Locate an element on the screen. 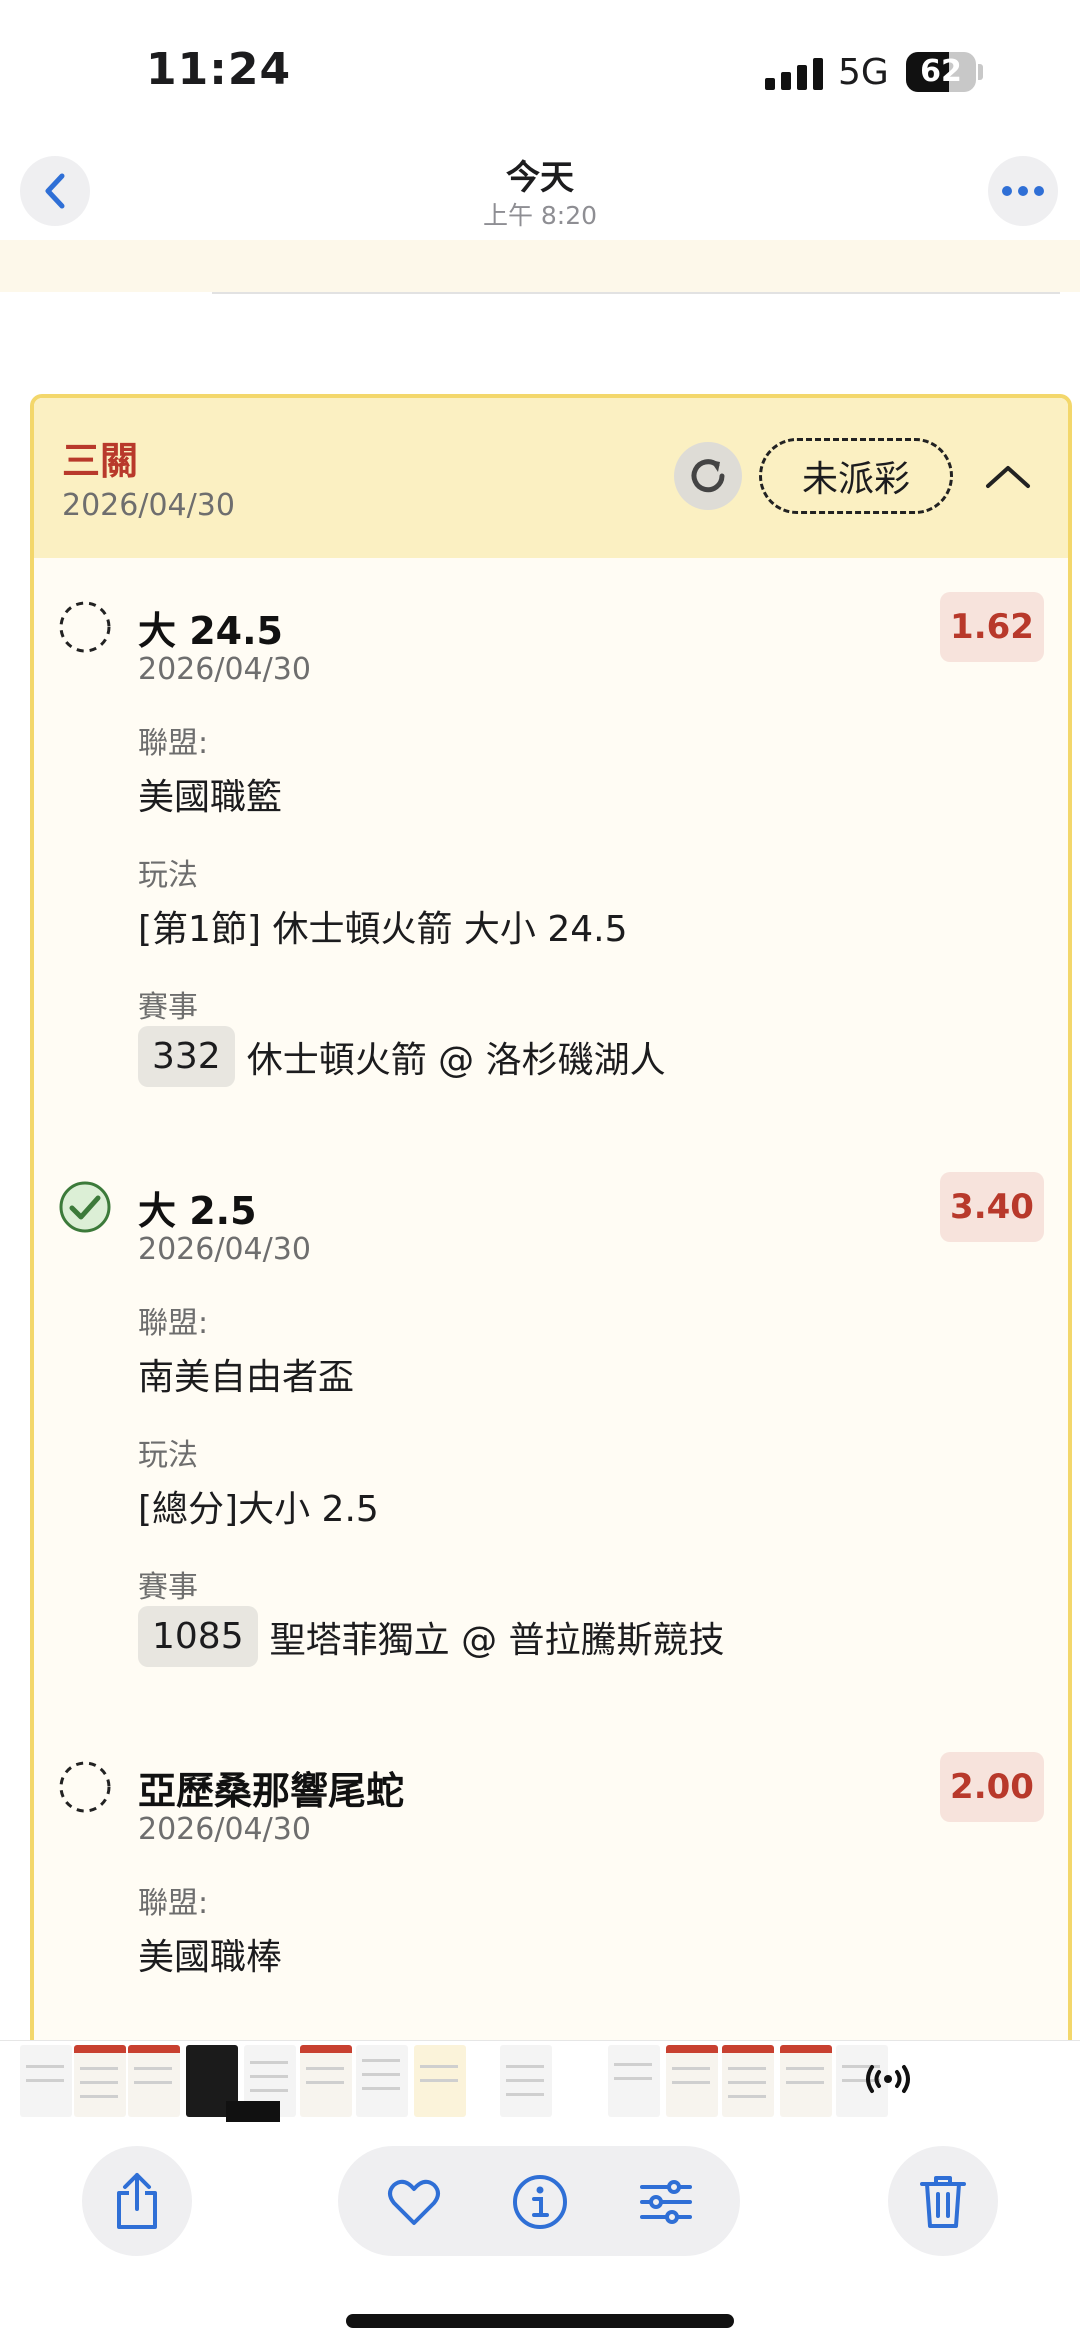 This screenshot has height=2341, width=1080. ticket-date: 2026/04/30 is located at coordinates (148, 505).